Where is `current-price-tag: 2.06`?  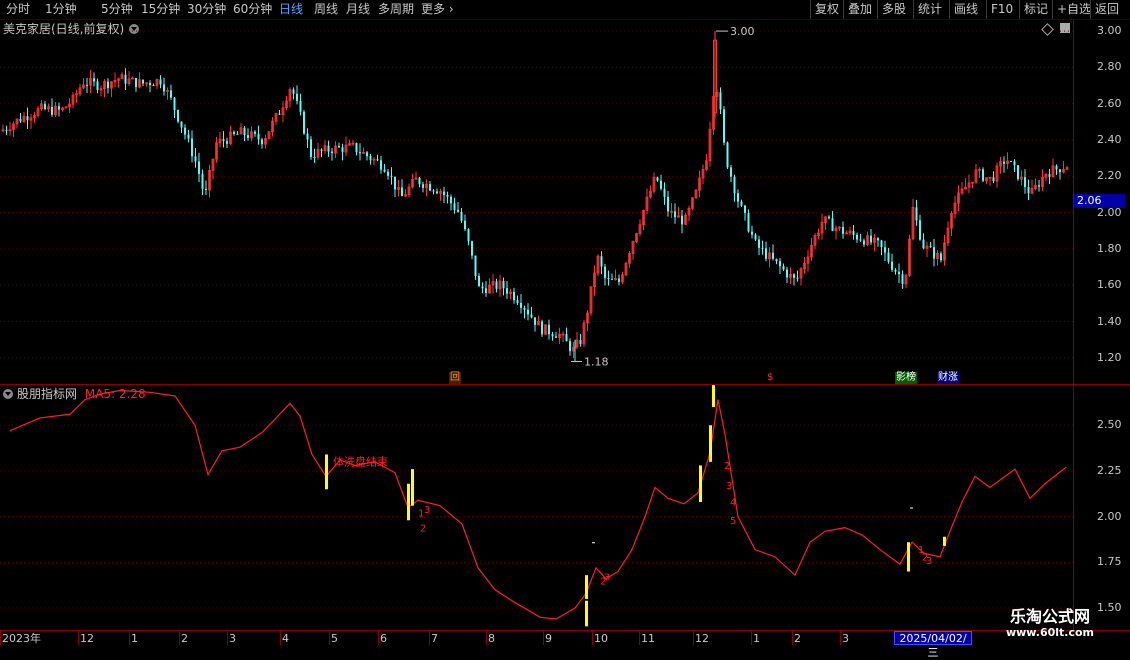 current-price-tag: 2.06 is located at coordinates (1099, 201).